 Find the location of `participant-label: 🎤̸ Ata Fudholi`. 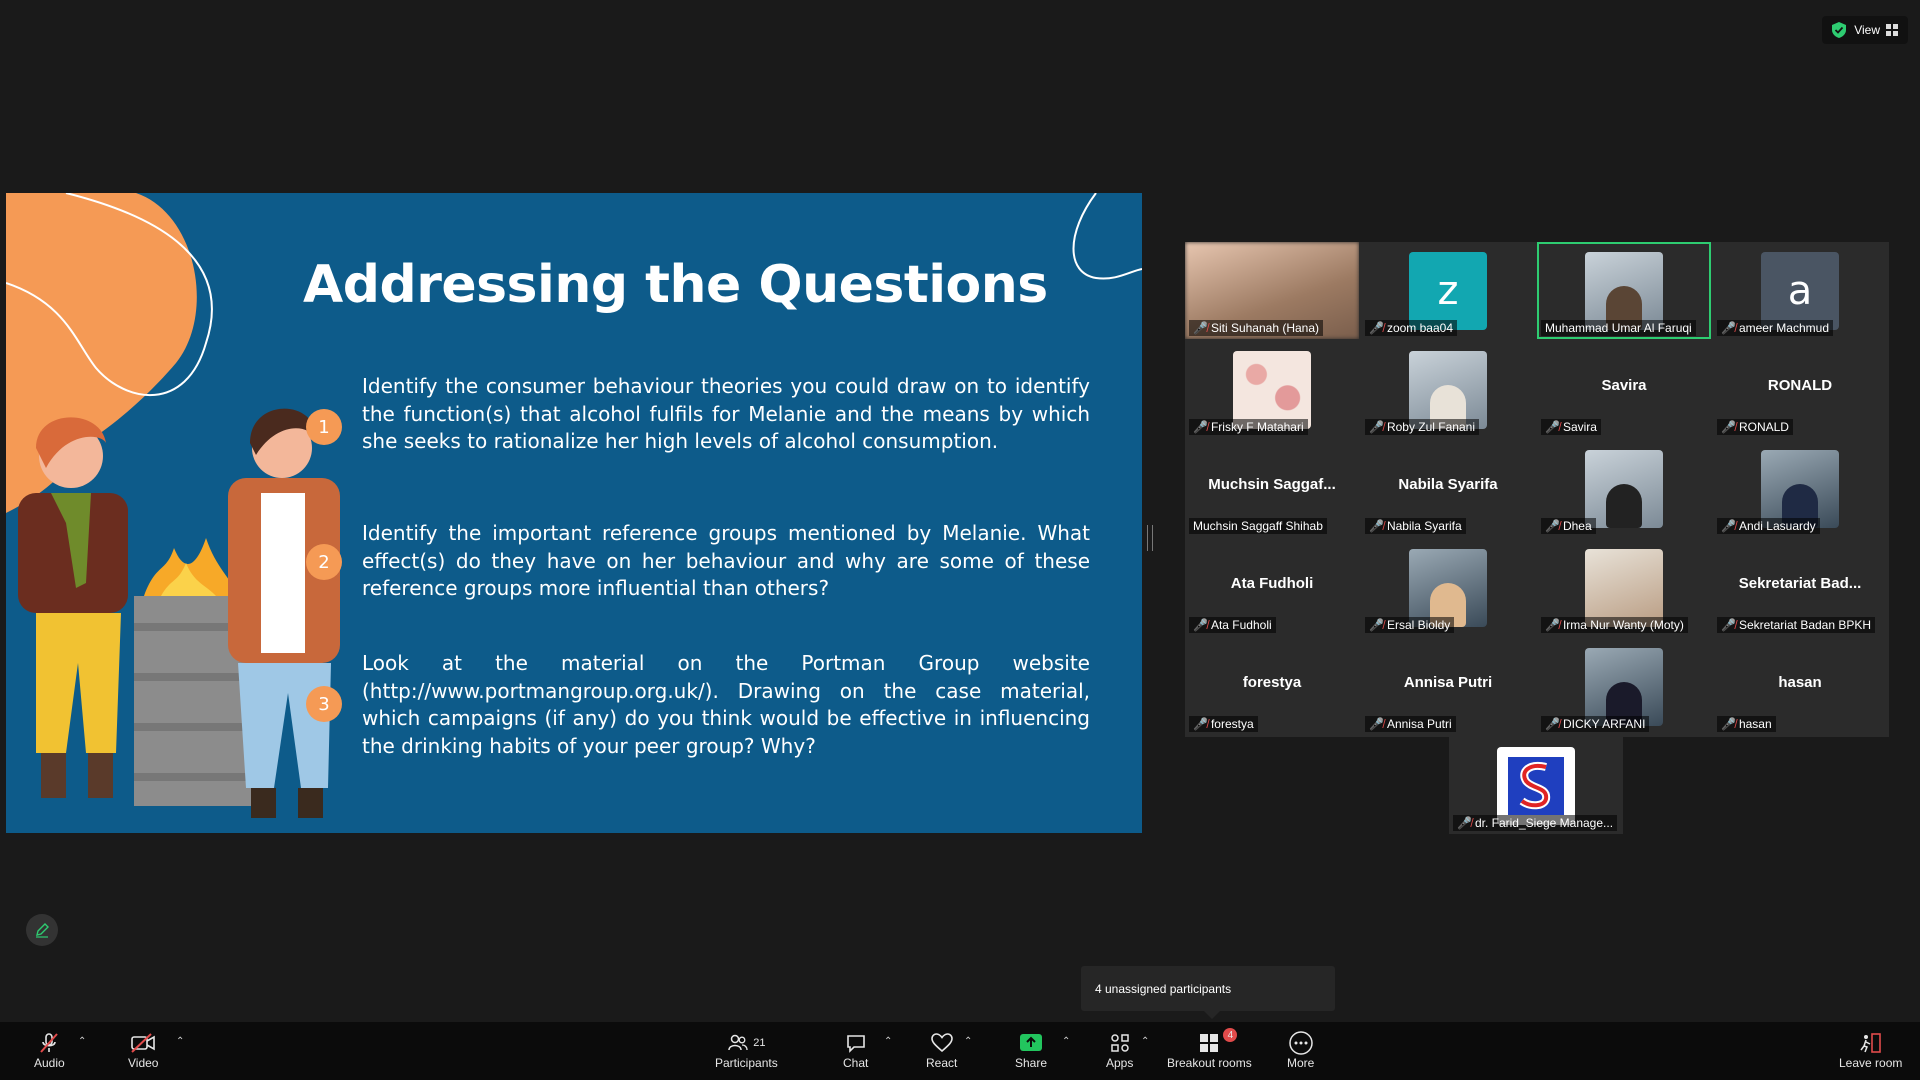

participant-label: 🎤̸ Ata Fudholi is located at coordinates (1232, 625).